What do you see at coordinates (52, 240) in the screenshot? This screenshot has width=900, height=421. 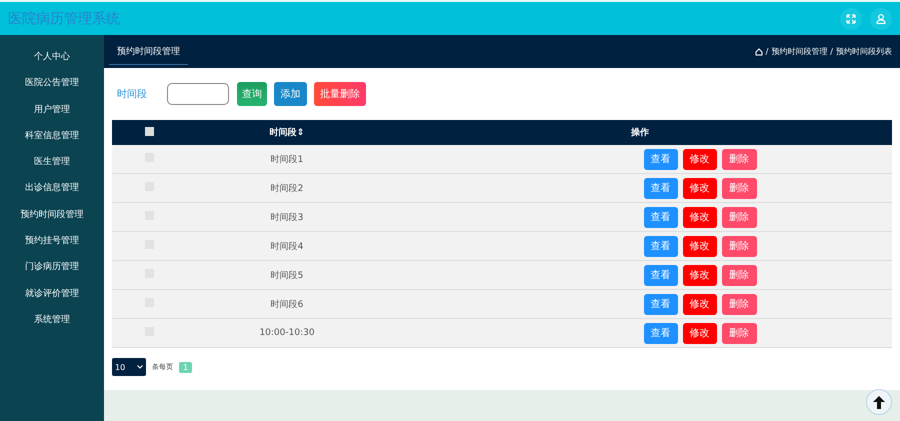 I see `sidebar-item: 预约挂号管理` at bounding box center [52, 240].